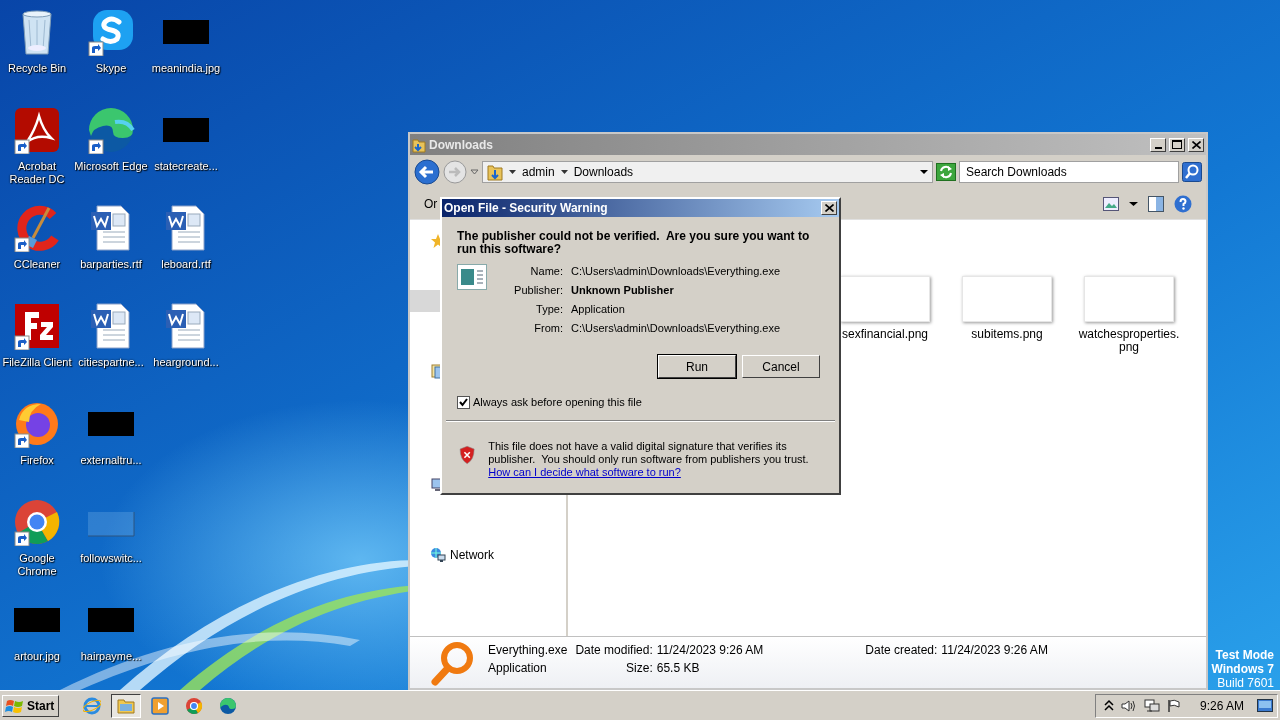 This screenshot has height=720, width=1280. What do you see at coordinates (528, 650) in the screenshot?
I see `file-name: Everything.exe` at bounding box center [528, 650].